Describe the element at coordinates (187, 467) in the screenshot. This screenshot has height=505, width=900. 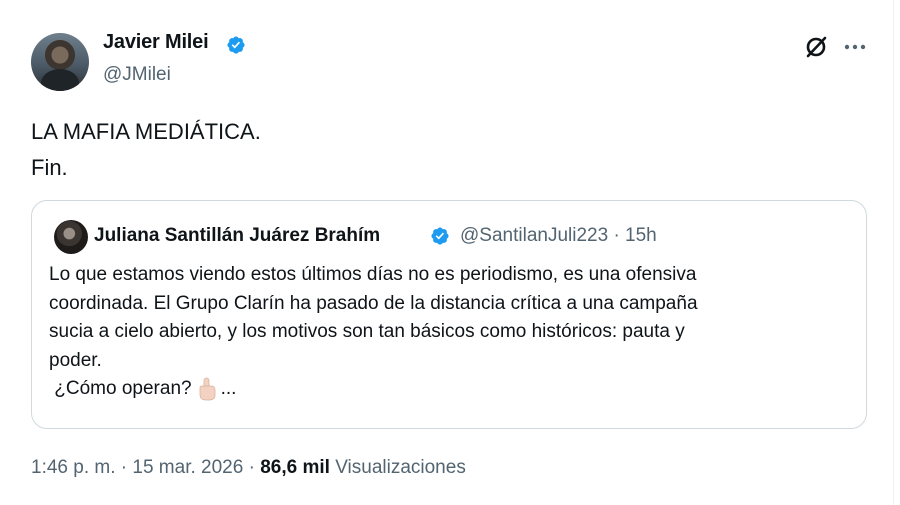
I see `tweet-date: 15 mar. 2026` at that location.